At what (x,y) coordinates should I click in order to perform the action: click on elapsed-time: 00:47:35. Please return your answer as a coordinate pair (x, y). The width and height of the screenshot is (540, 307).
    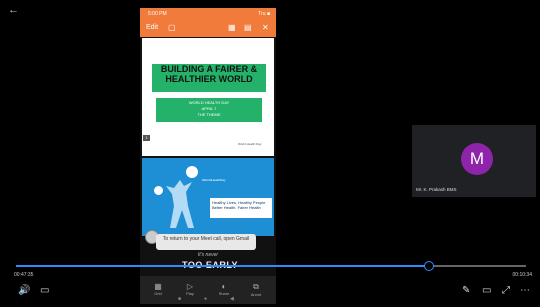
    Looking at the image, I should click on (24, 275).